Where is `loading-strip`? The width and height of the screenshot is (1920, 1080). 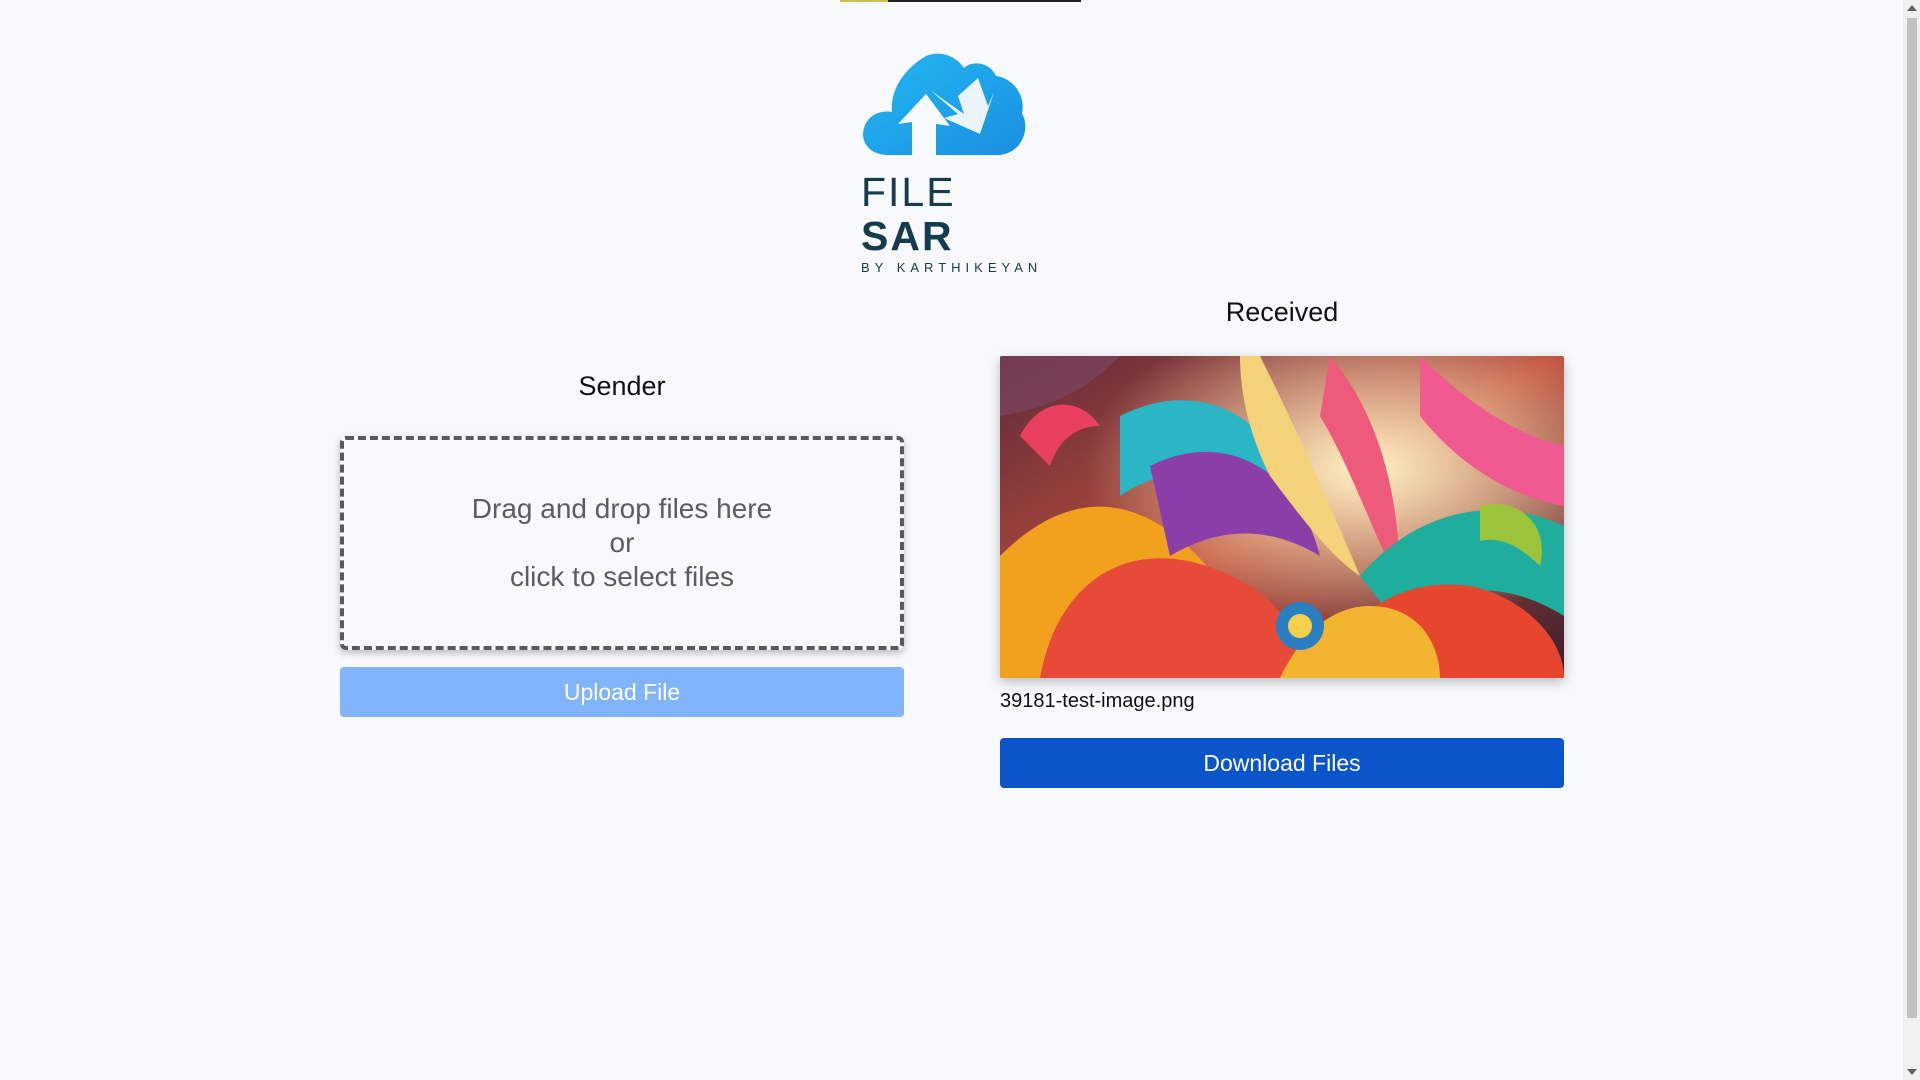
loading-strip is located at coordinates (960, 1).